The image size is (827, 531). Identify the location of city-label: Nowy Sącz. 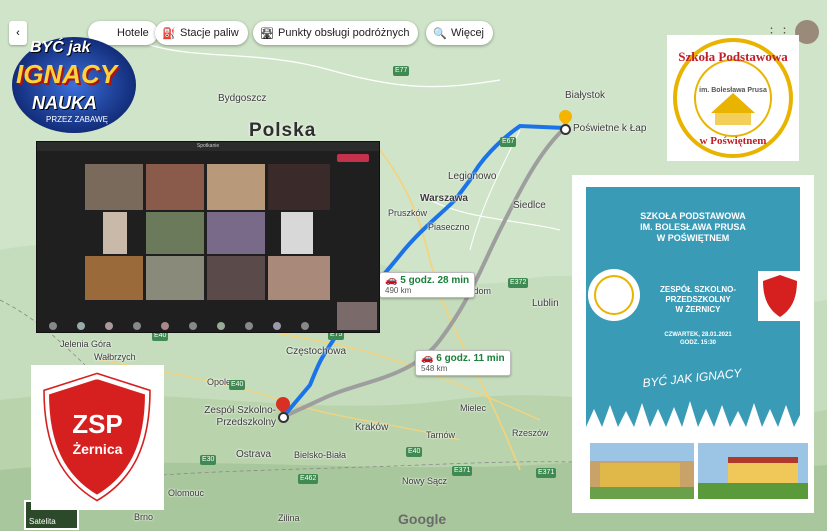
(425, 481).